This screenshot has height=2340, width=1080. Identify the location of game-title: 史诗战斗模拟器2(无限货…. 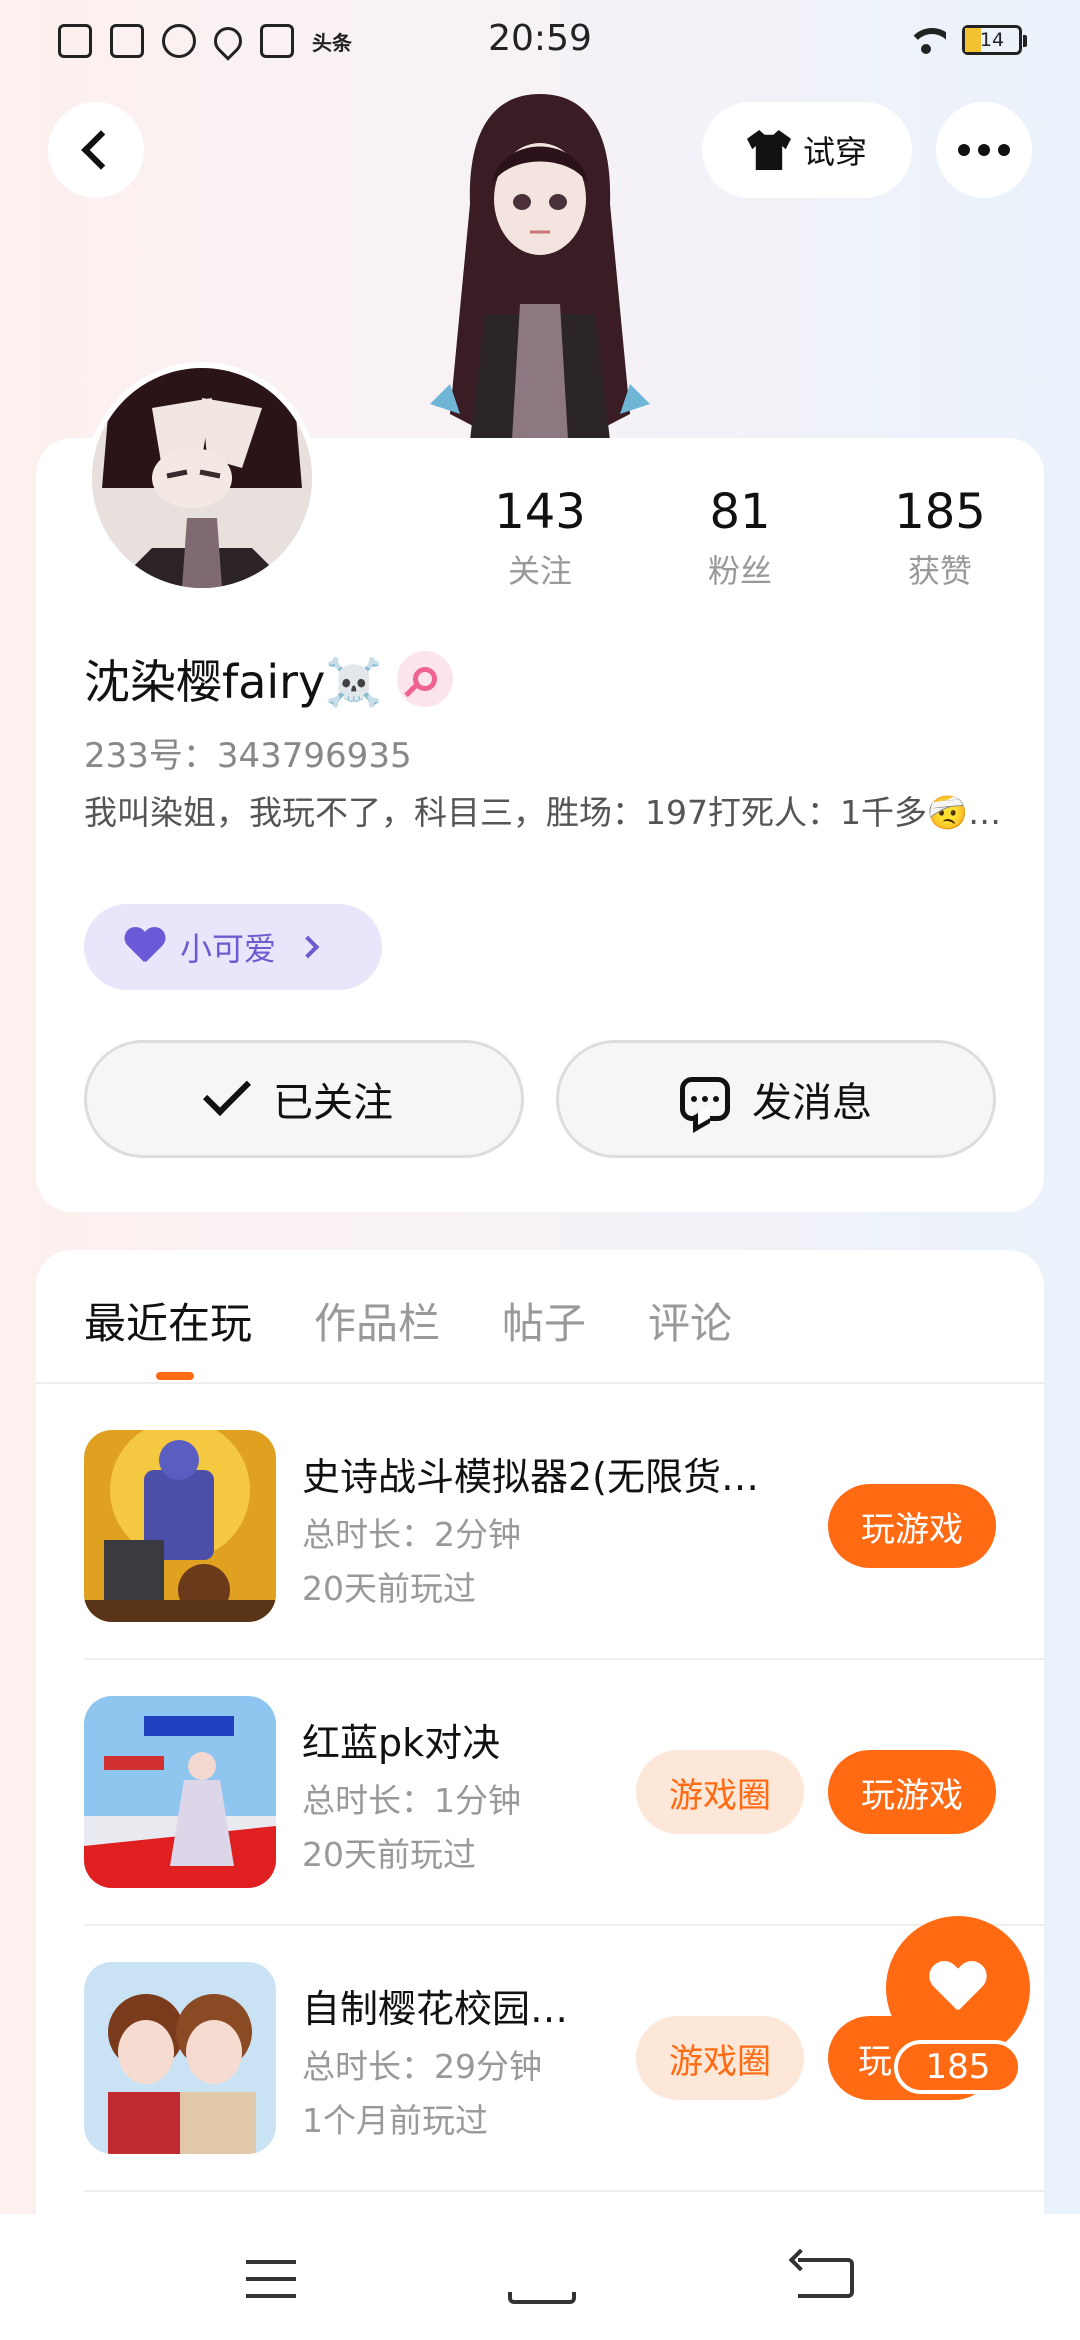
(531, 1477).